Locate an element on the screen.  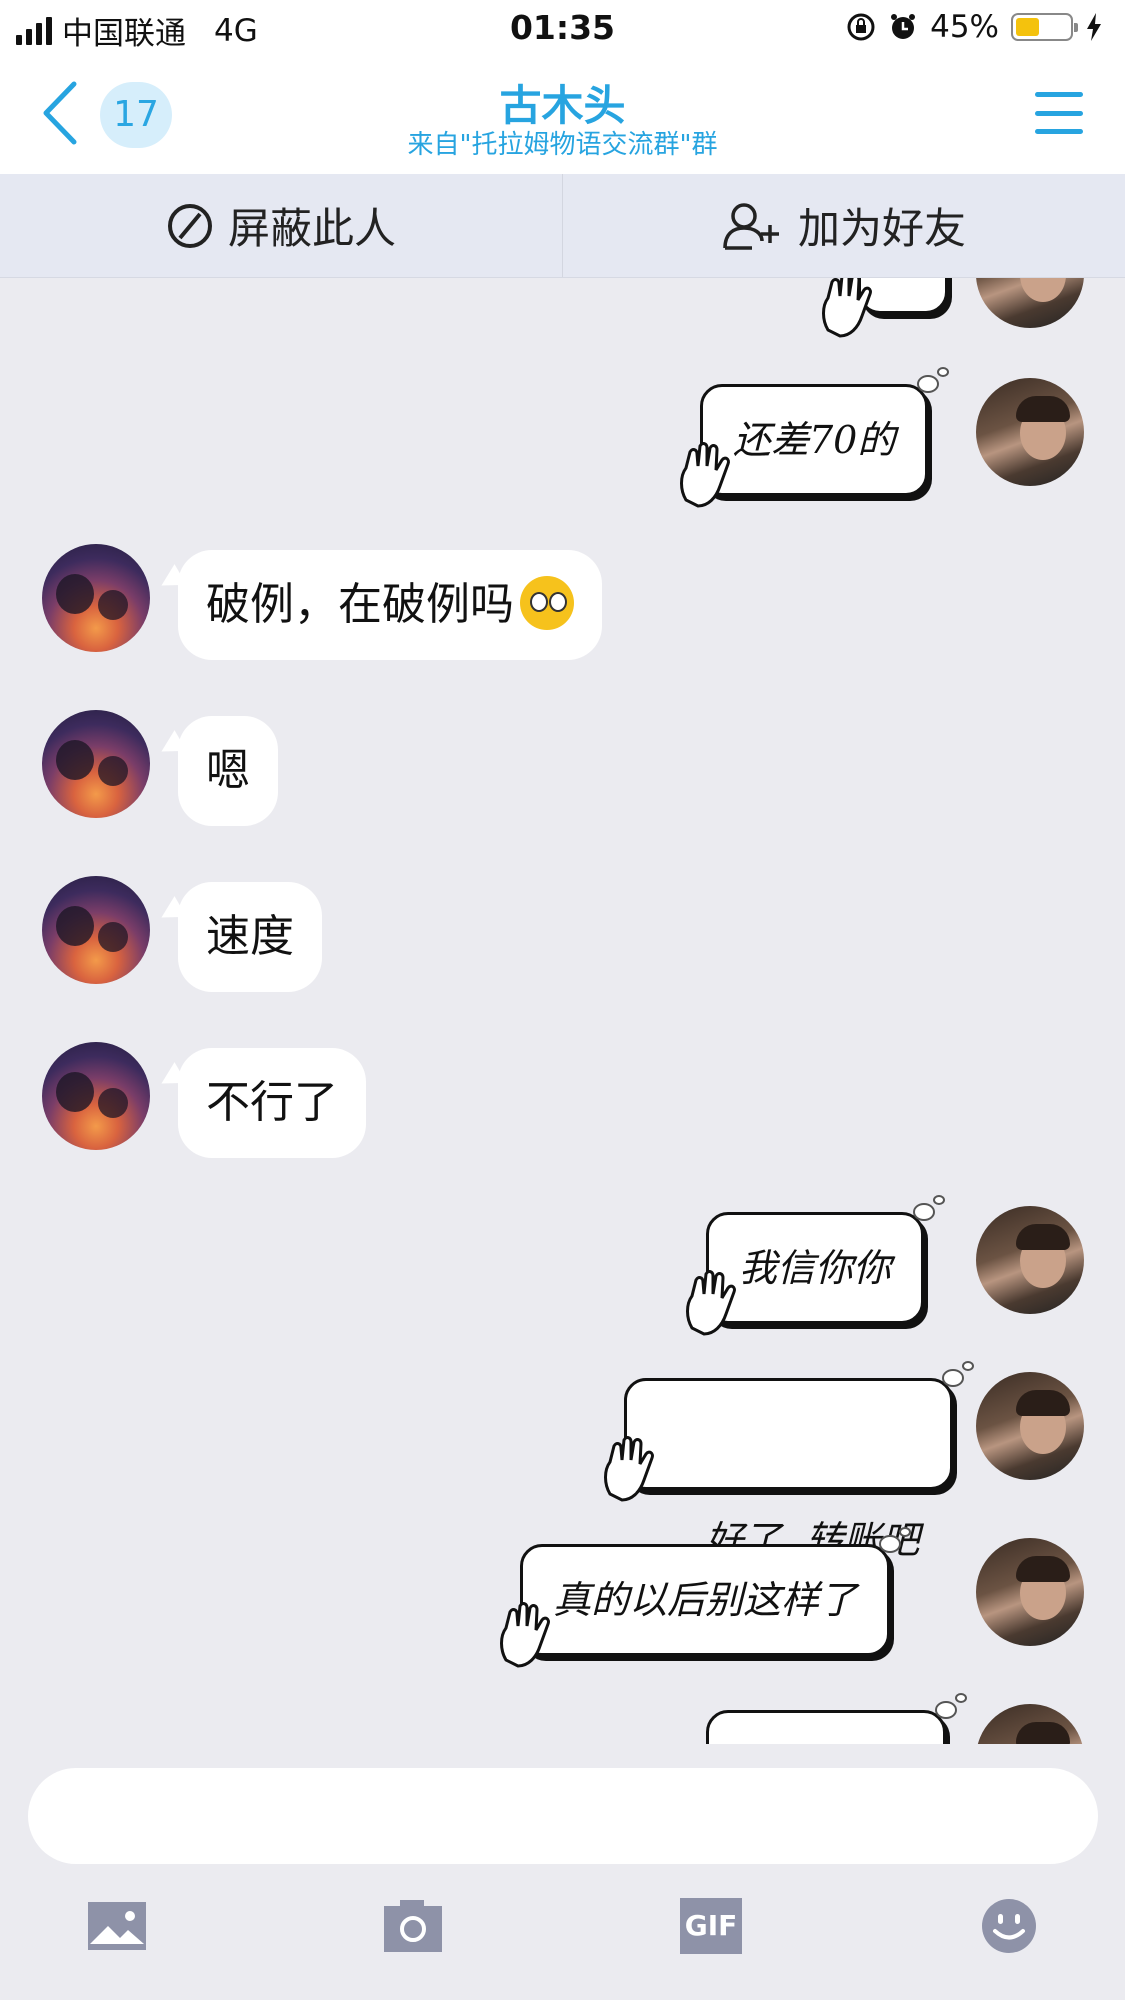
message-bubble: 速度 is located at coordinates (250, 937).